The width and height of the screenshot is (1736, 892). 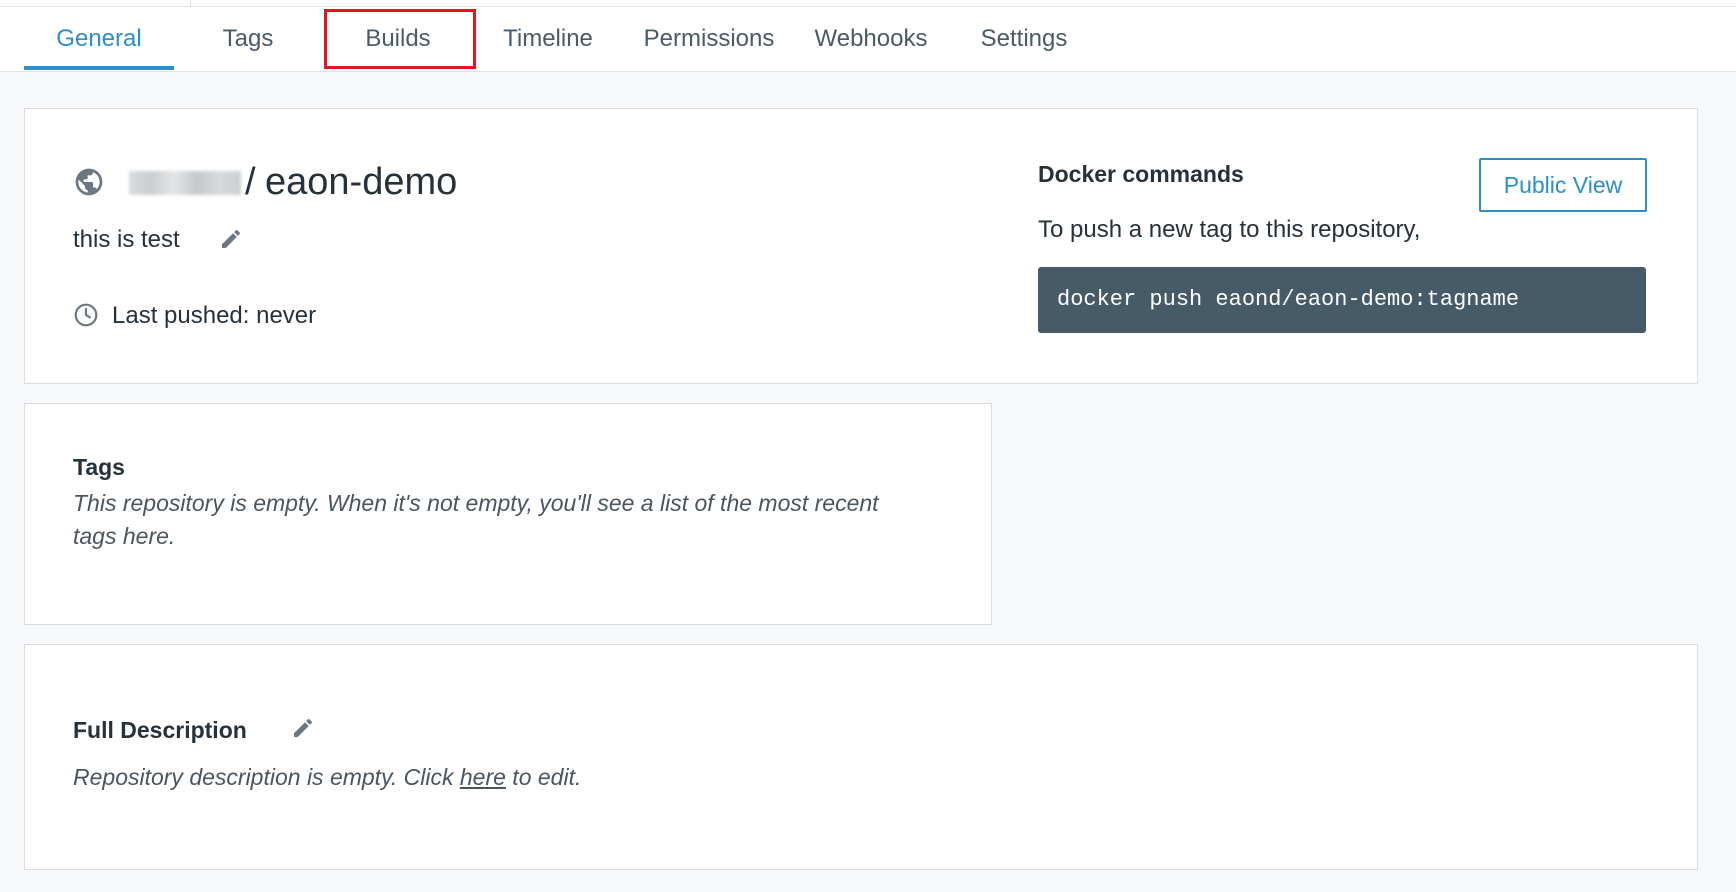 I want to click on full-description-title: Full Description, so click(x=160, y=730).